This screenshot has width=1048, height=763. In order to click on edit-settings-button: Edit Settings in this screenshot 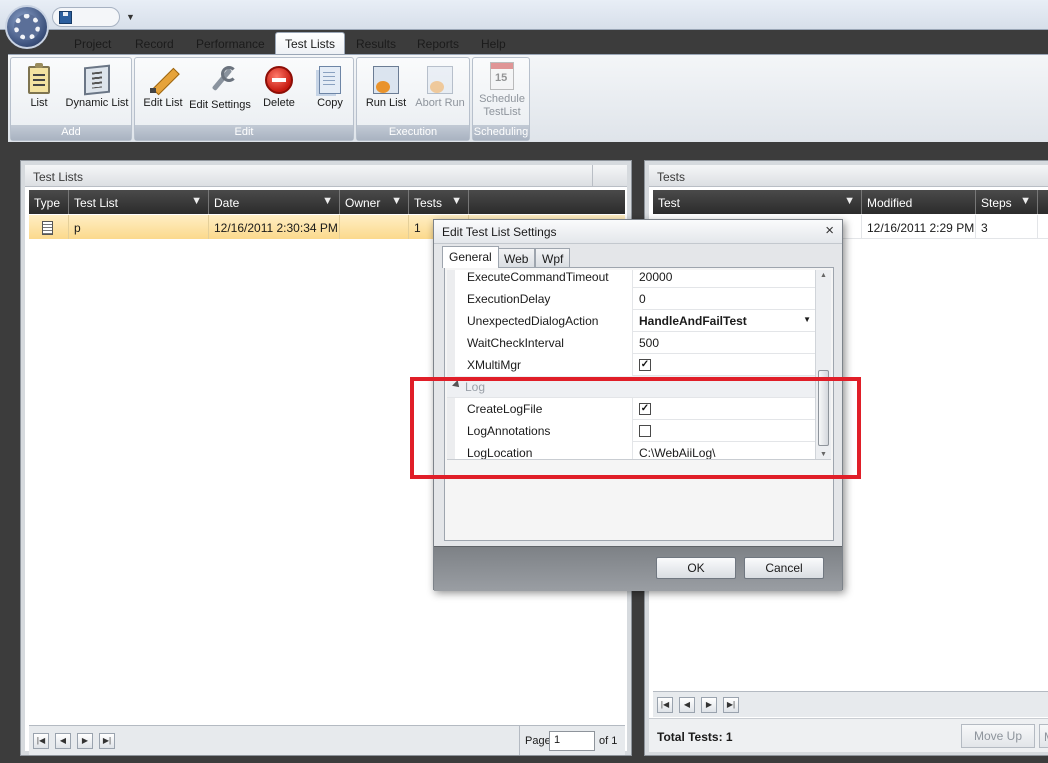, I will do `click(220, 88)`.